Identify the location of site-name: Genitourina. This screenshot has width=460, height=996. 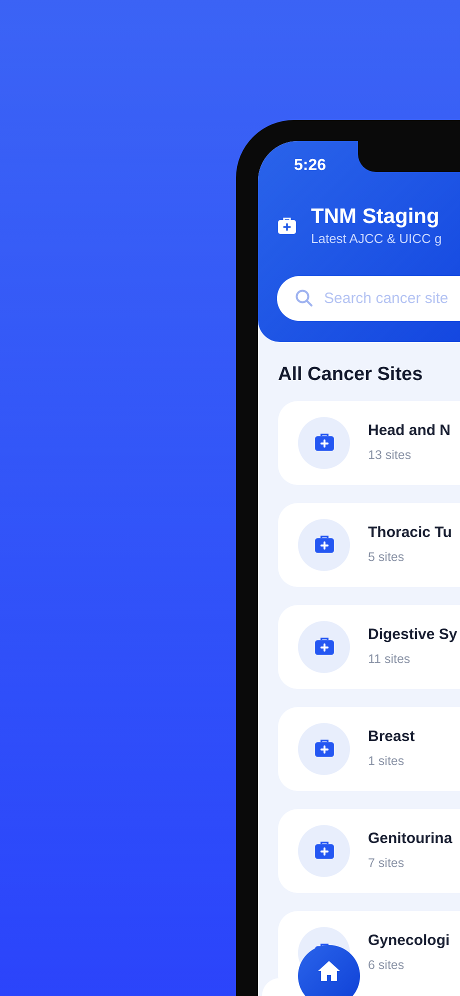
(410, 839).